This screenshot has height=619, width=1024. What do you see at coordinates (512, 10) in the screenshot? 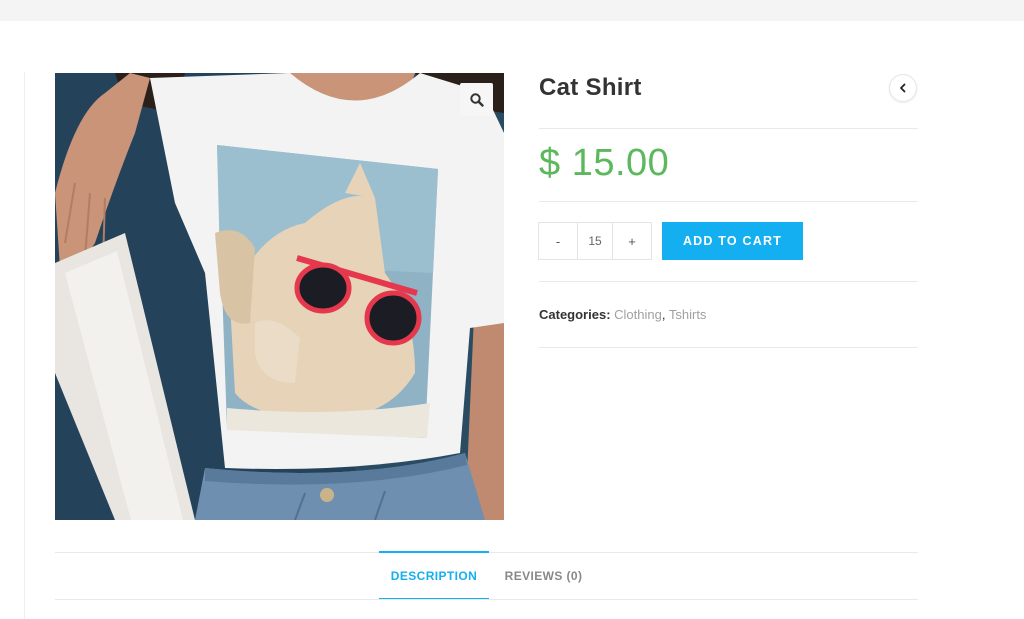
I see `top-bar` at bounding box center [512, 10].